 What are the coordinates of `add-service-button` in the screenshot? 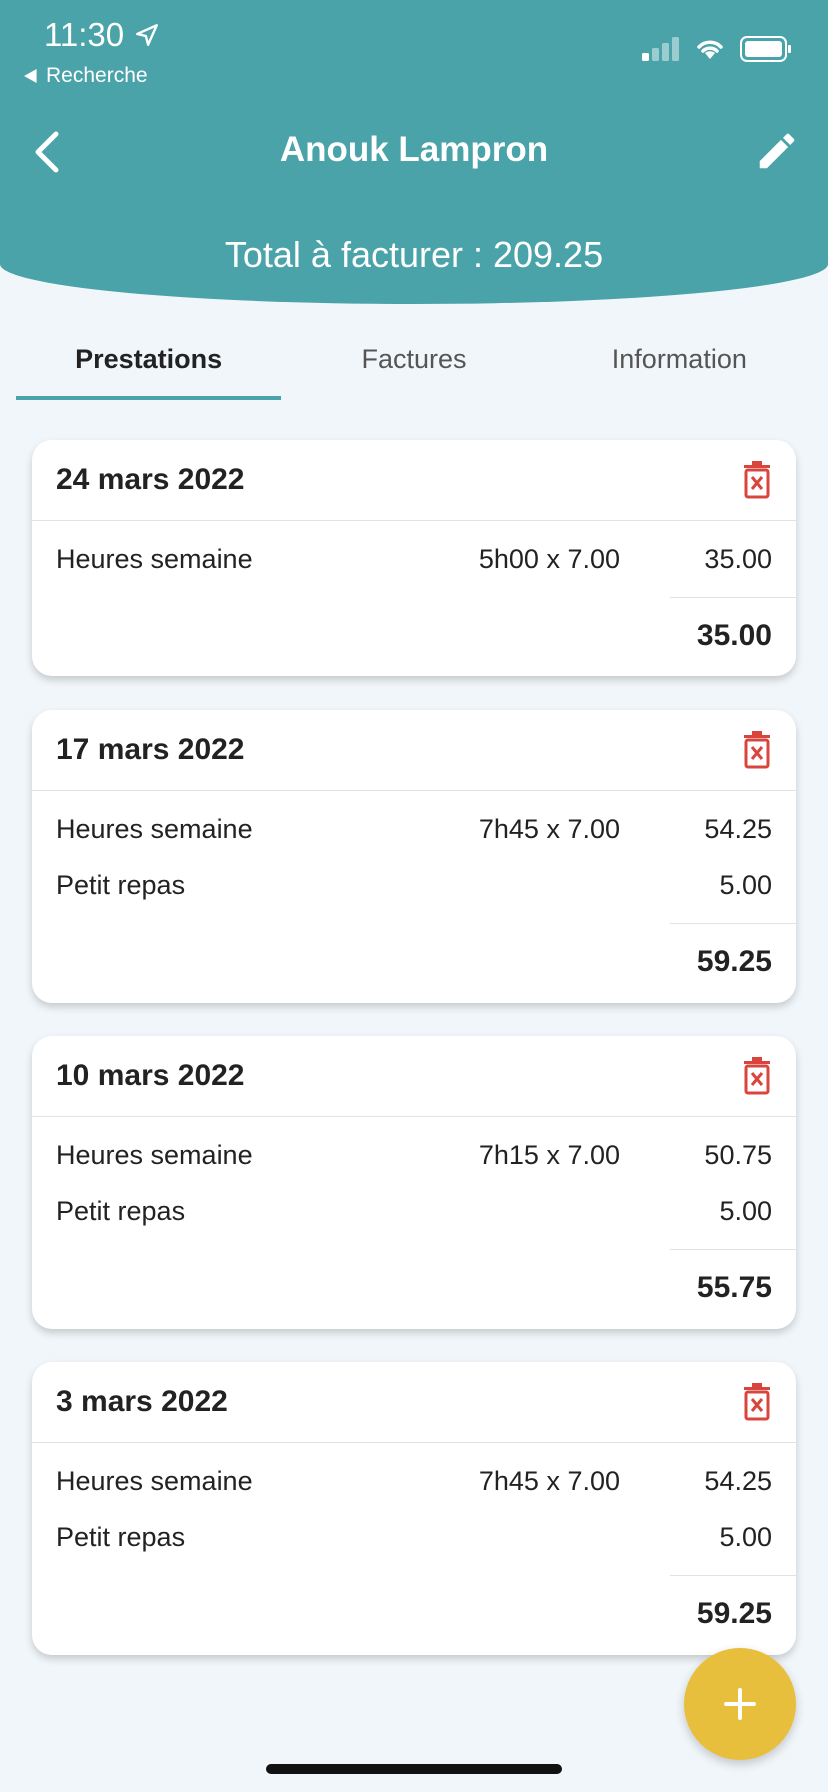 It's located at (740, 1704).